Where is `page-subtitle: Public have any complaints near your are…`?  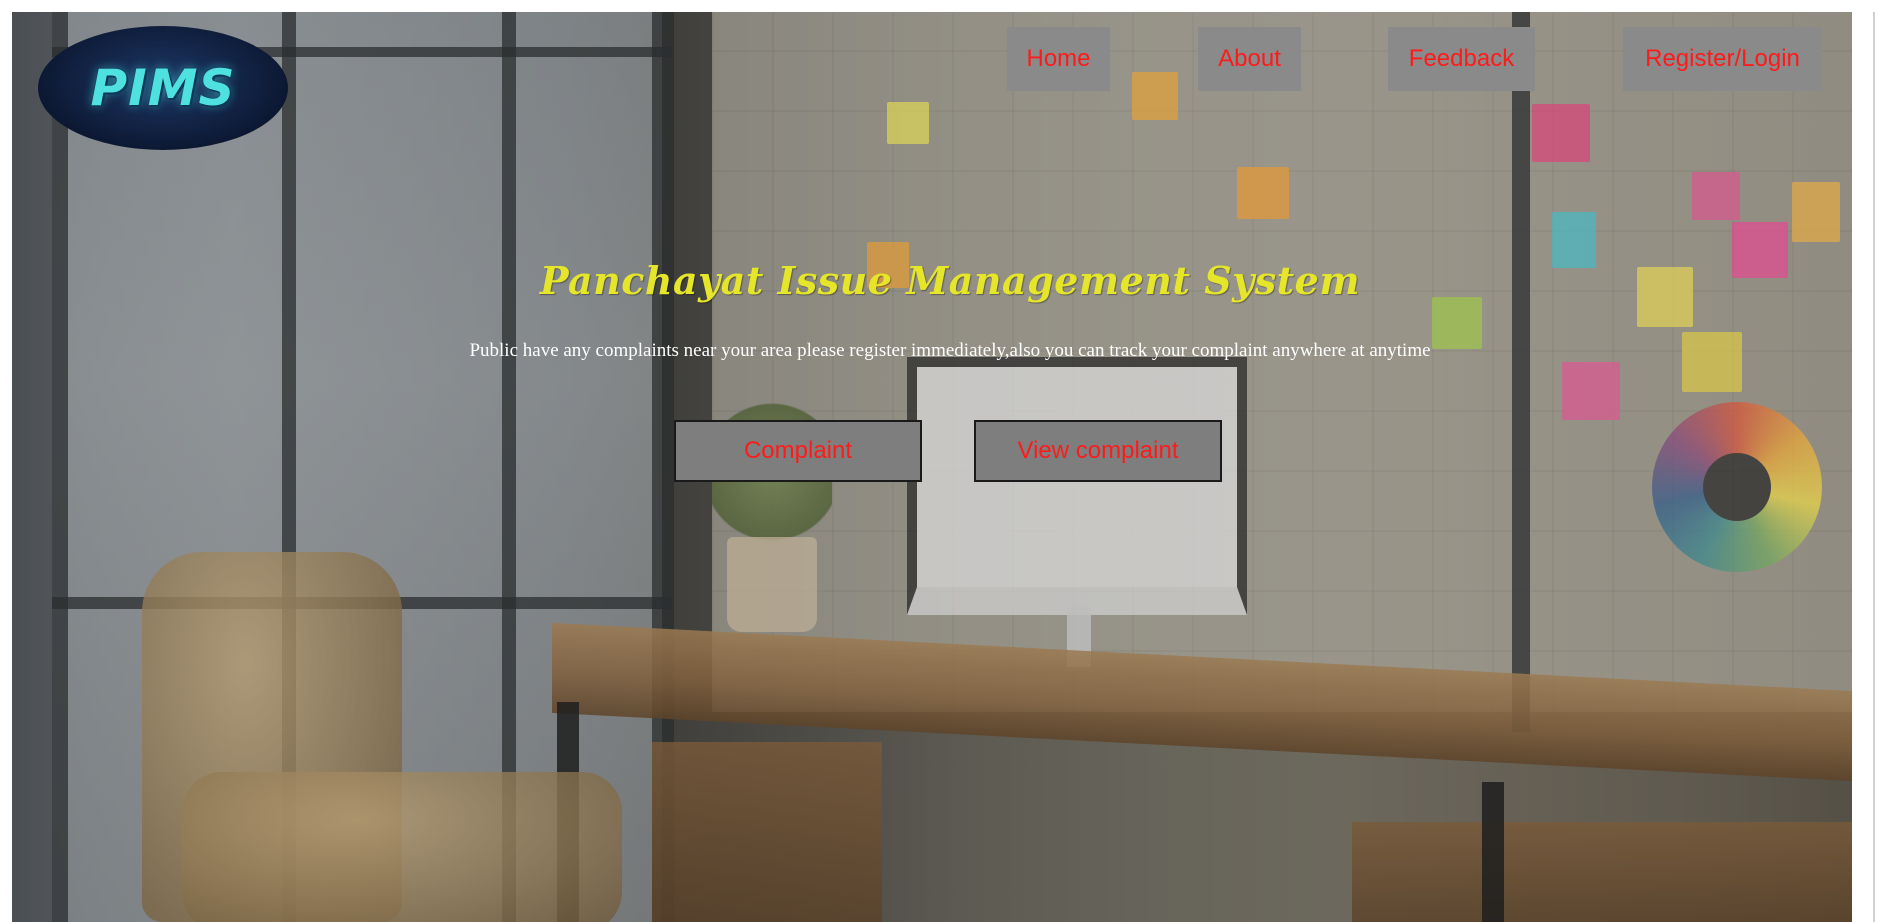 page-subtitle: Public have any complaints near your are… is located at coordinates (950, 350).